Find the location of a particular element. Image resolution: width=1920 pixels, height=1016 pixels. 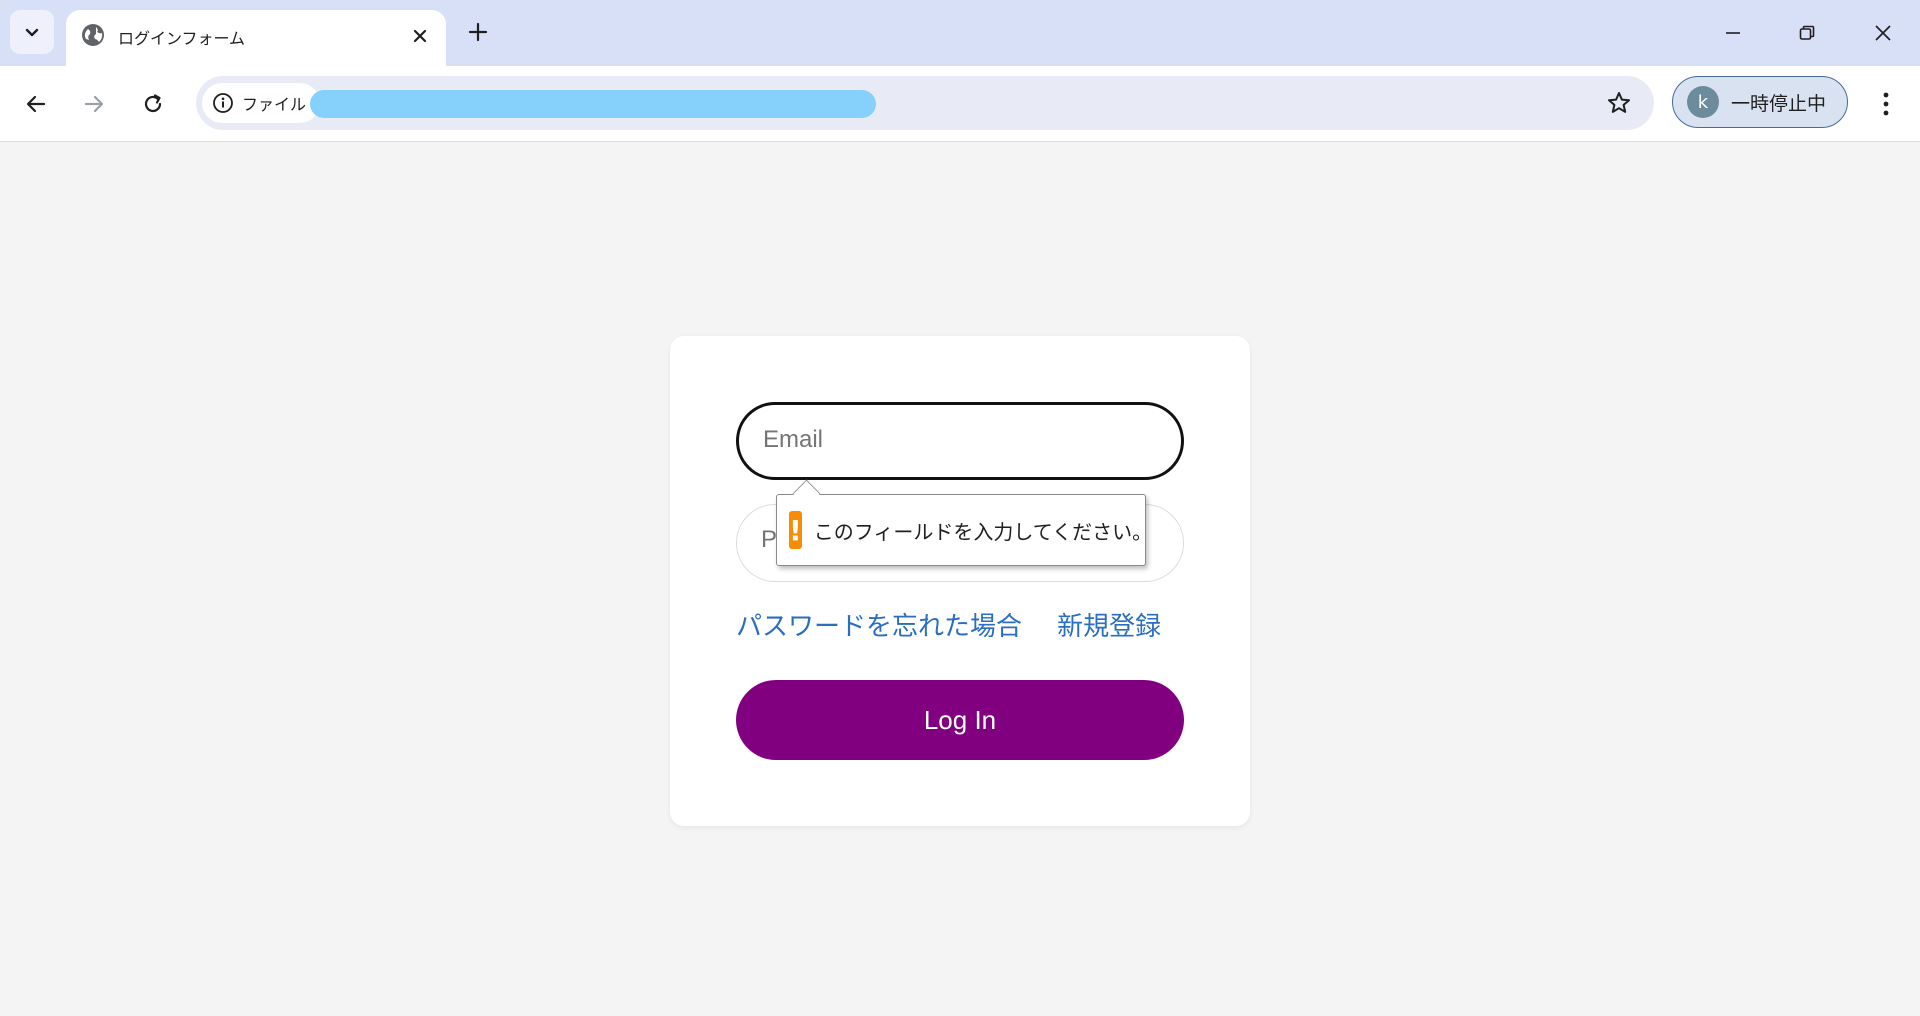

arrow-right-icon is located at coordinates (94, 104).